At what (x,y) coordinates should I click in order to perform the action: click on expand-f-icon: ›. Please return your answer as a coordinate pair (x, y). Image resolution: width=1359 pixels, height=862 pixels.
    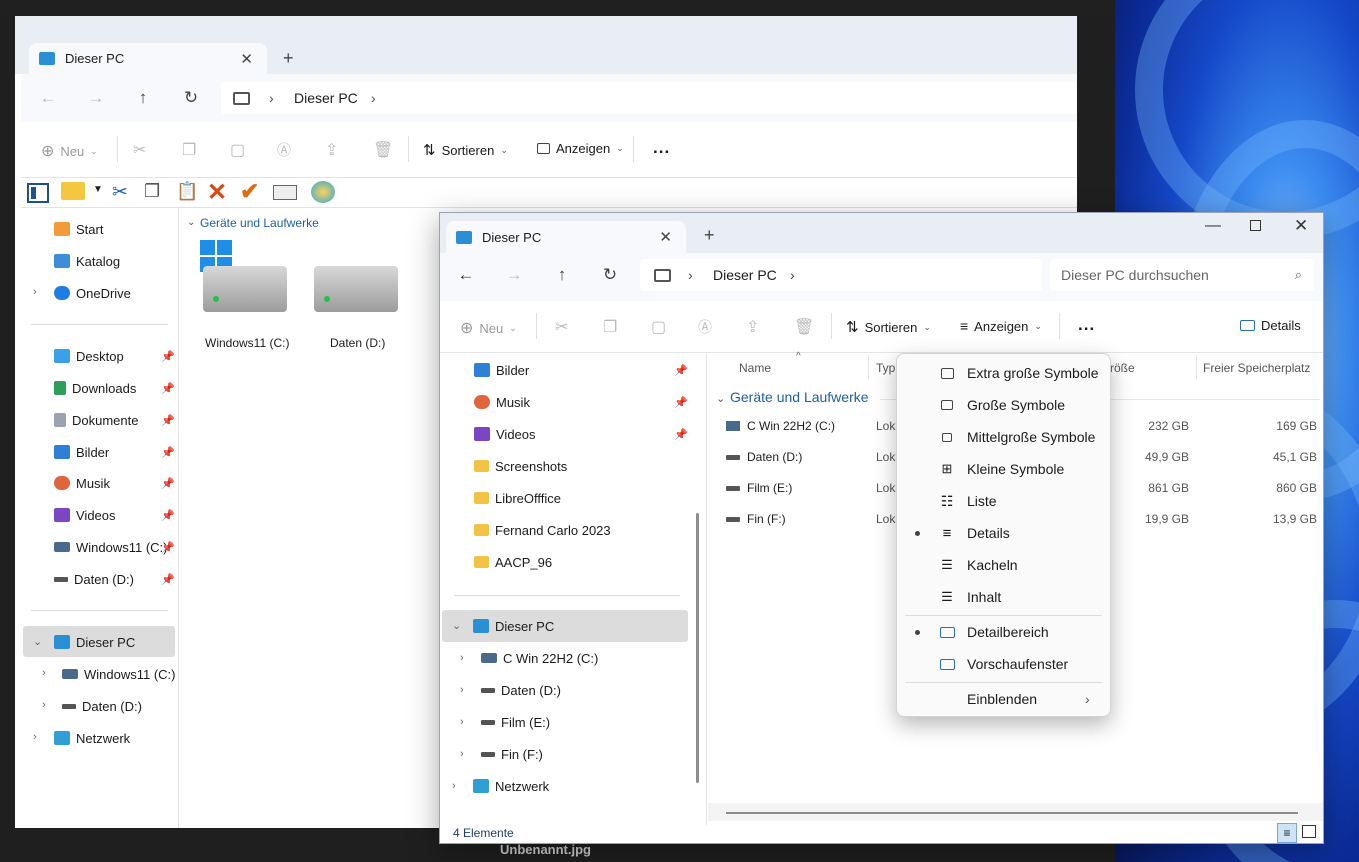
    Looking at the image, I should click on (462, 754).